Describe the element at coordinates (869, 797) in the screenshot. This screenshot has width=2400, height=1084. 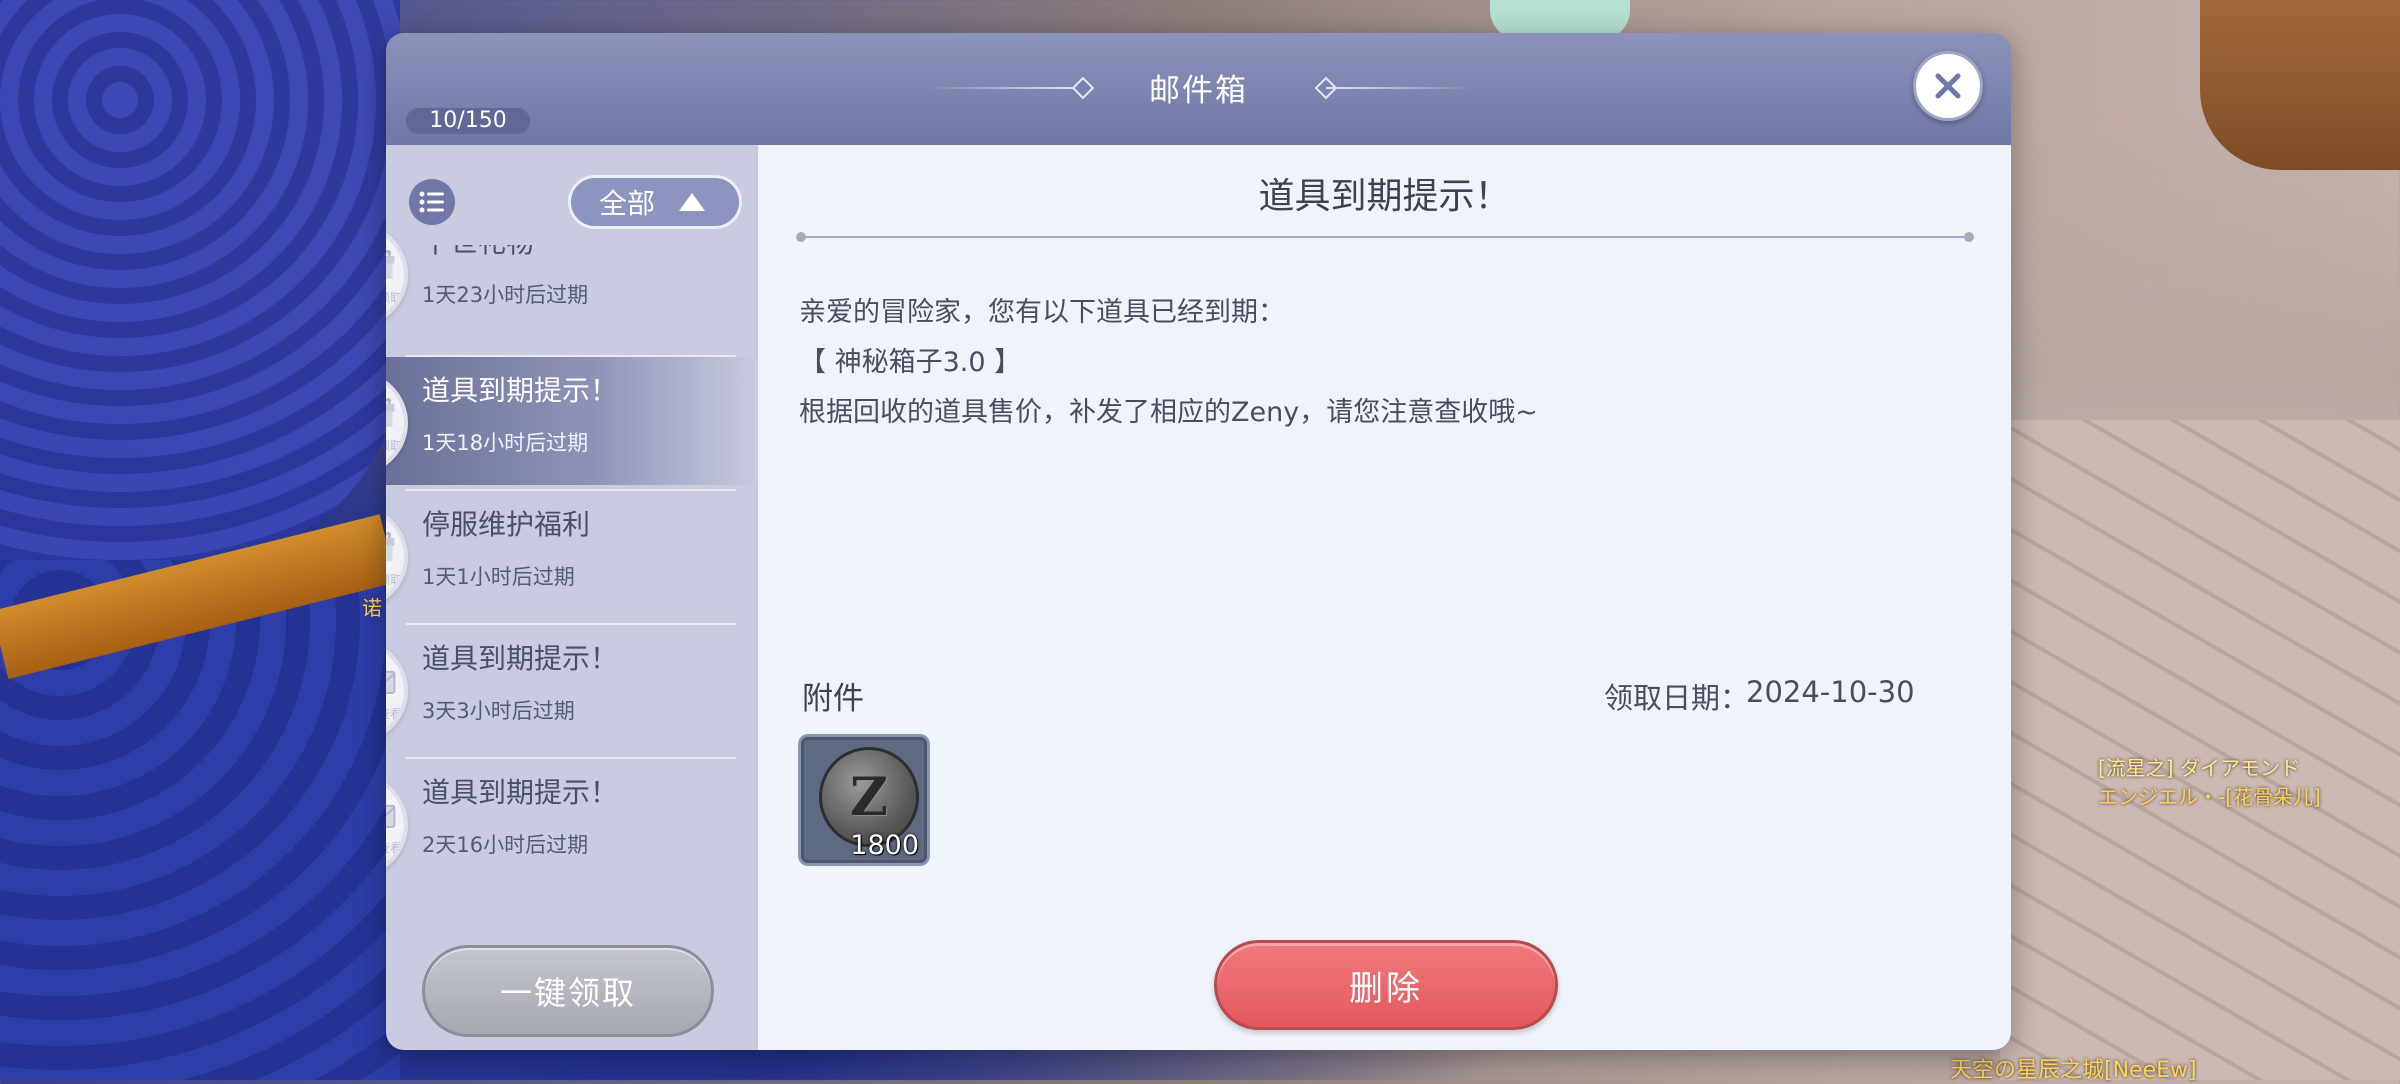
I see `coin-letter: Z` at that location.